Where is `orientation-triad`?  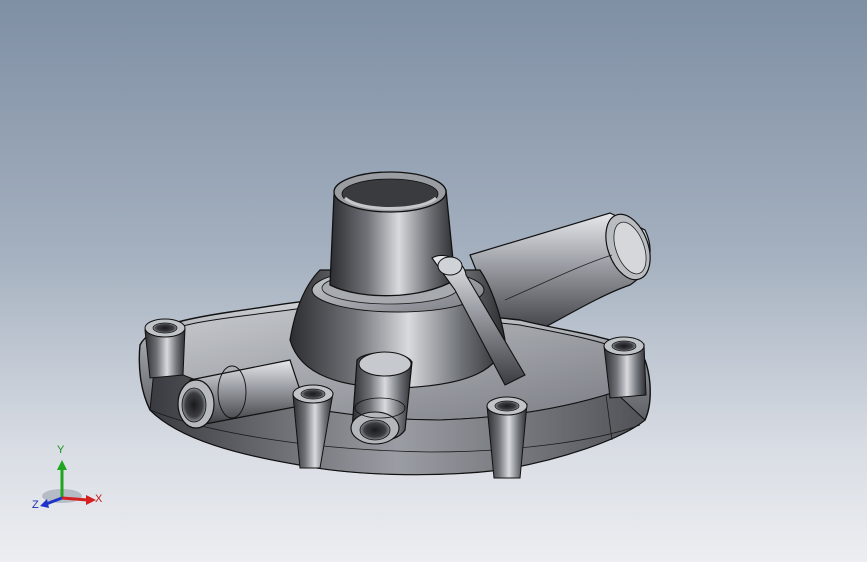 orientation-triad is located at coordinates (68, 484).